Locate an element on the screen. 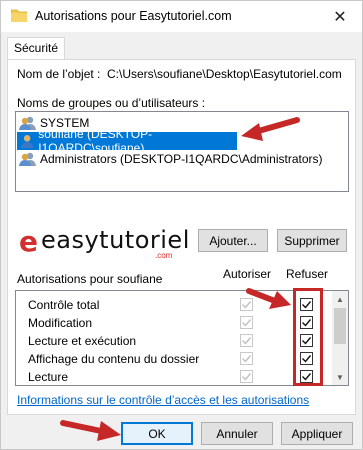  permission-row: Lecture is located at coordinates (175, 376).